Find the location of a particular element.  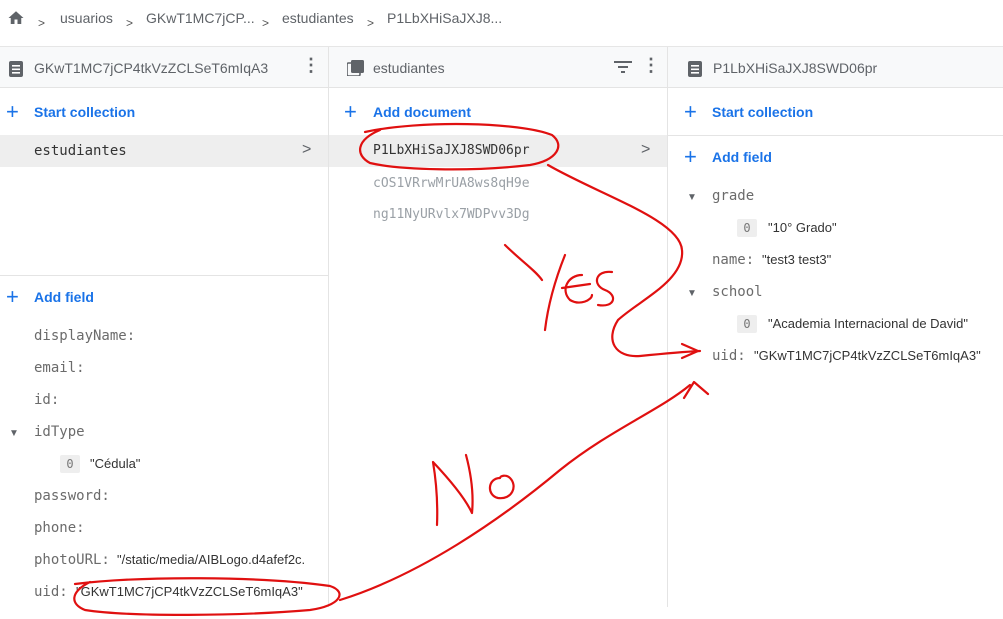

annotation-no-n is located at coordinates (452, 490).